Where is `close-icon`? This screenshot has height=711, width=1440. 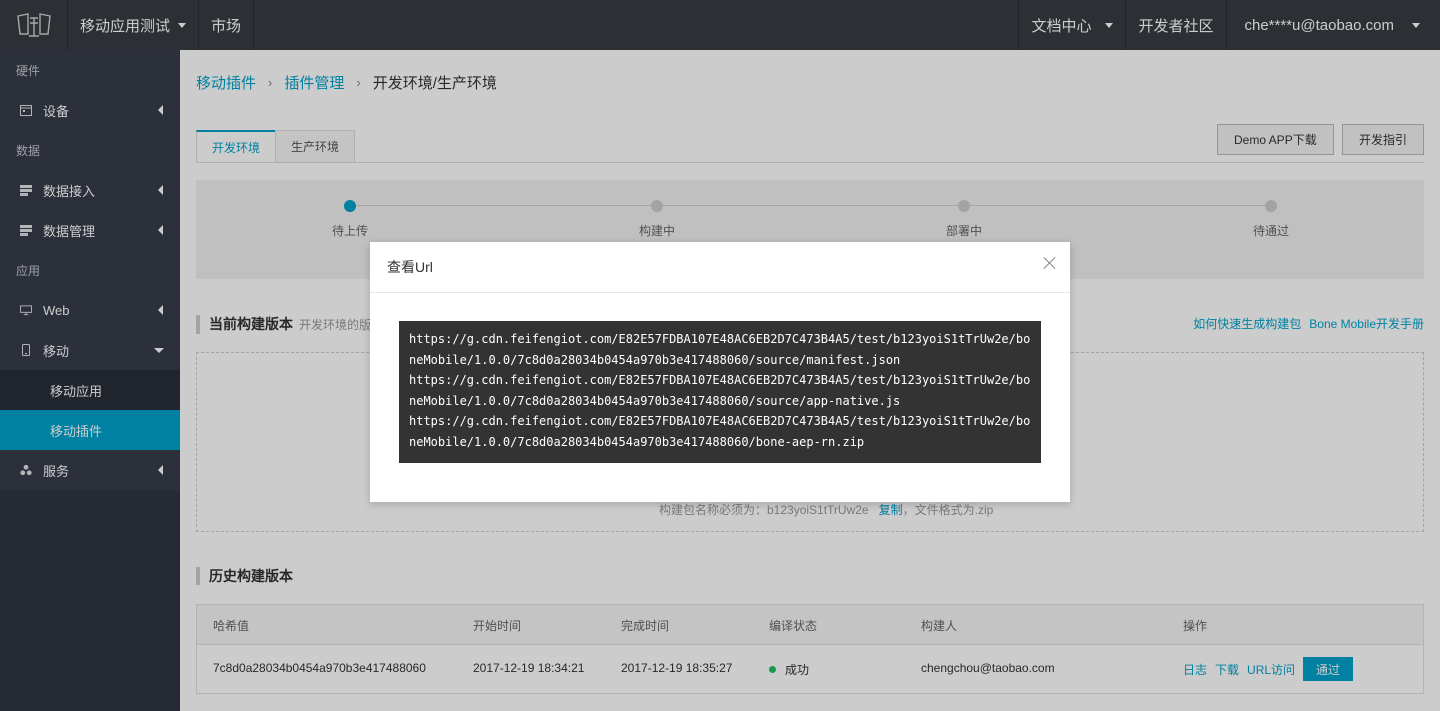 close-icon is located at coordinates (1050, 263).